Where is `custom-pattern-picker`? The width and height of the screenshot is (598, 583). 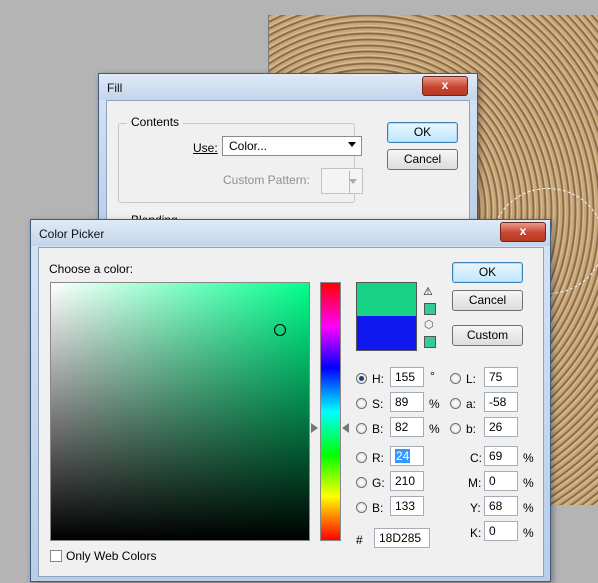
custom-pattern-picker is located at coordinates (342, 181).